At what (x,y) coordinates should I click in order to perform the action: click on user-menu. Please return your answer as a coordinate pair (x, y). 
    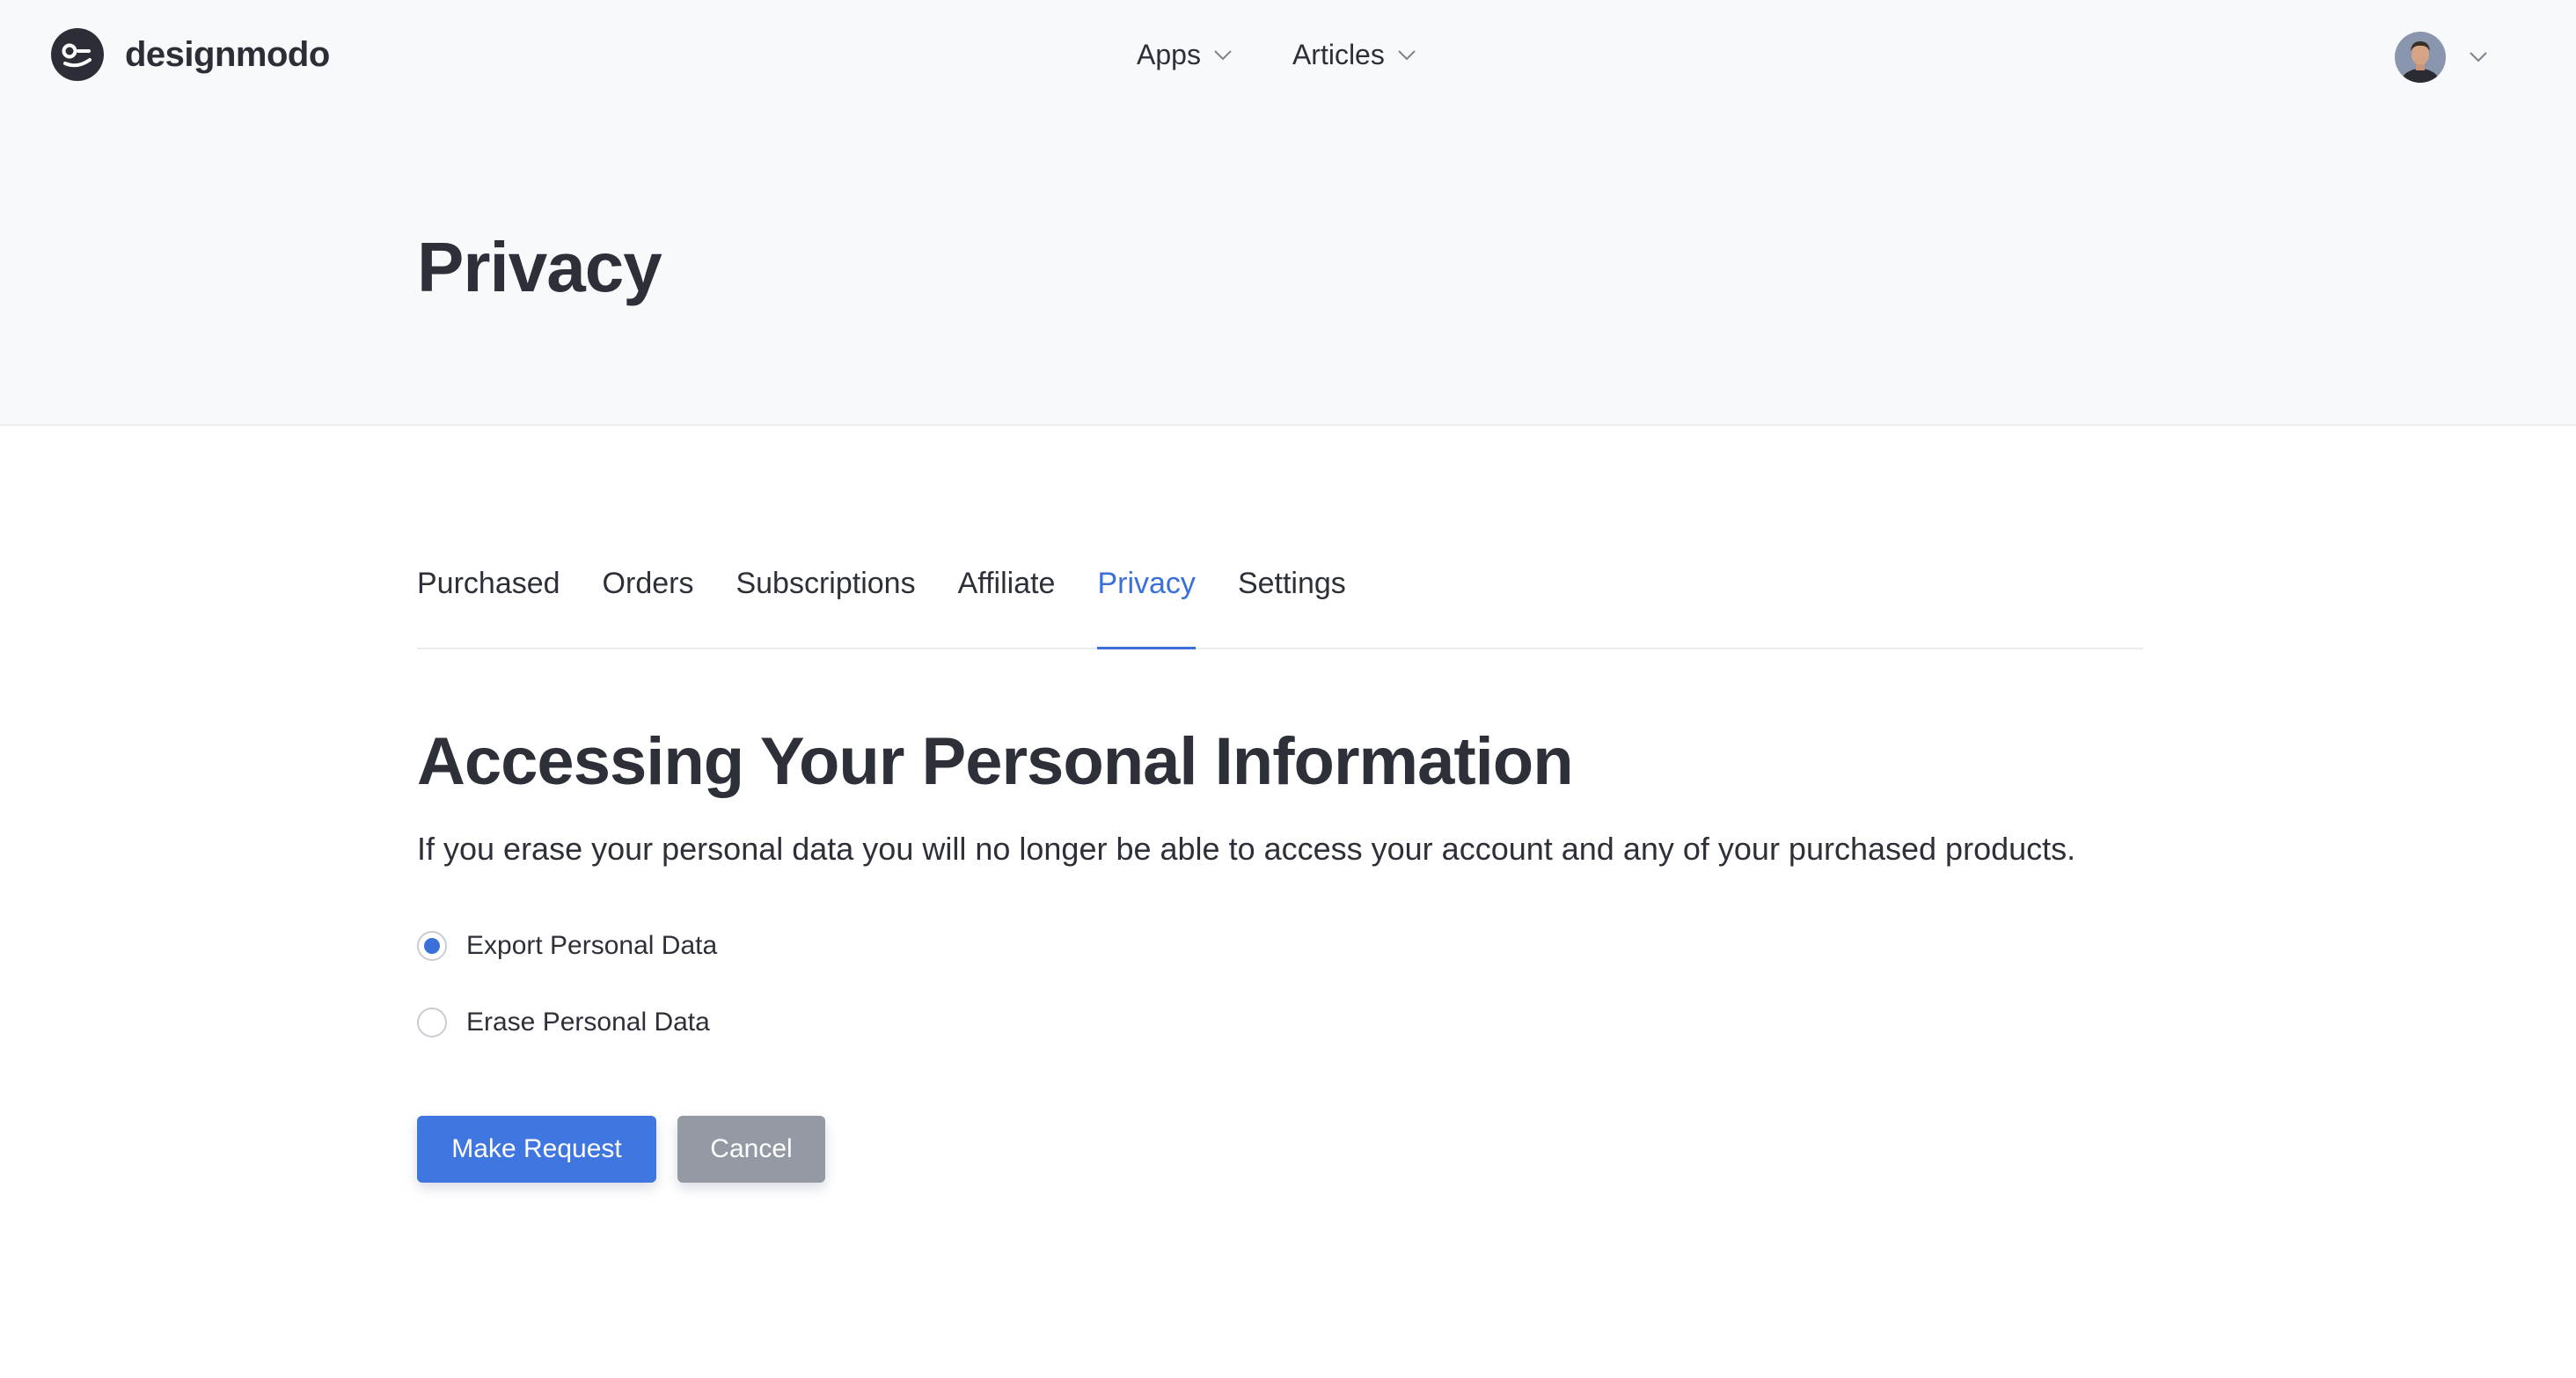
    Looking at the image, I should click on (2441, 57).